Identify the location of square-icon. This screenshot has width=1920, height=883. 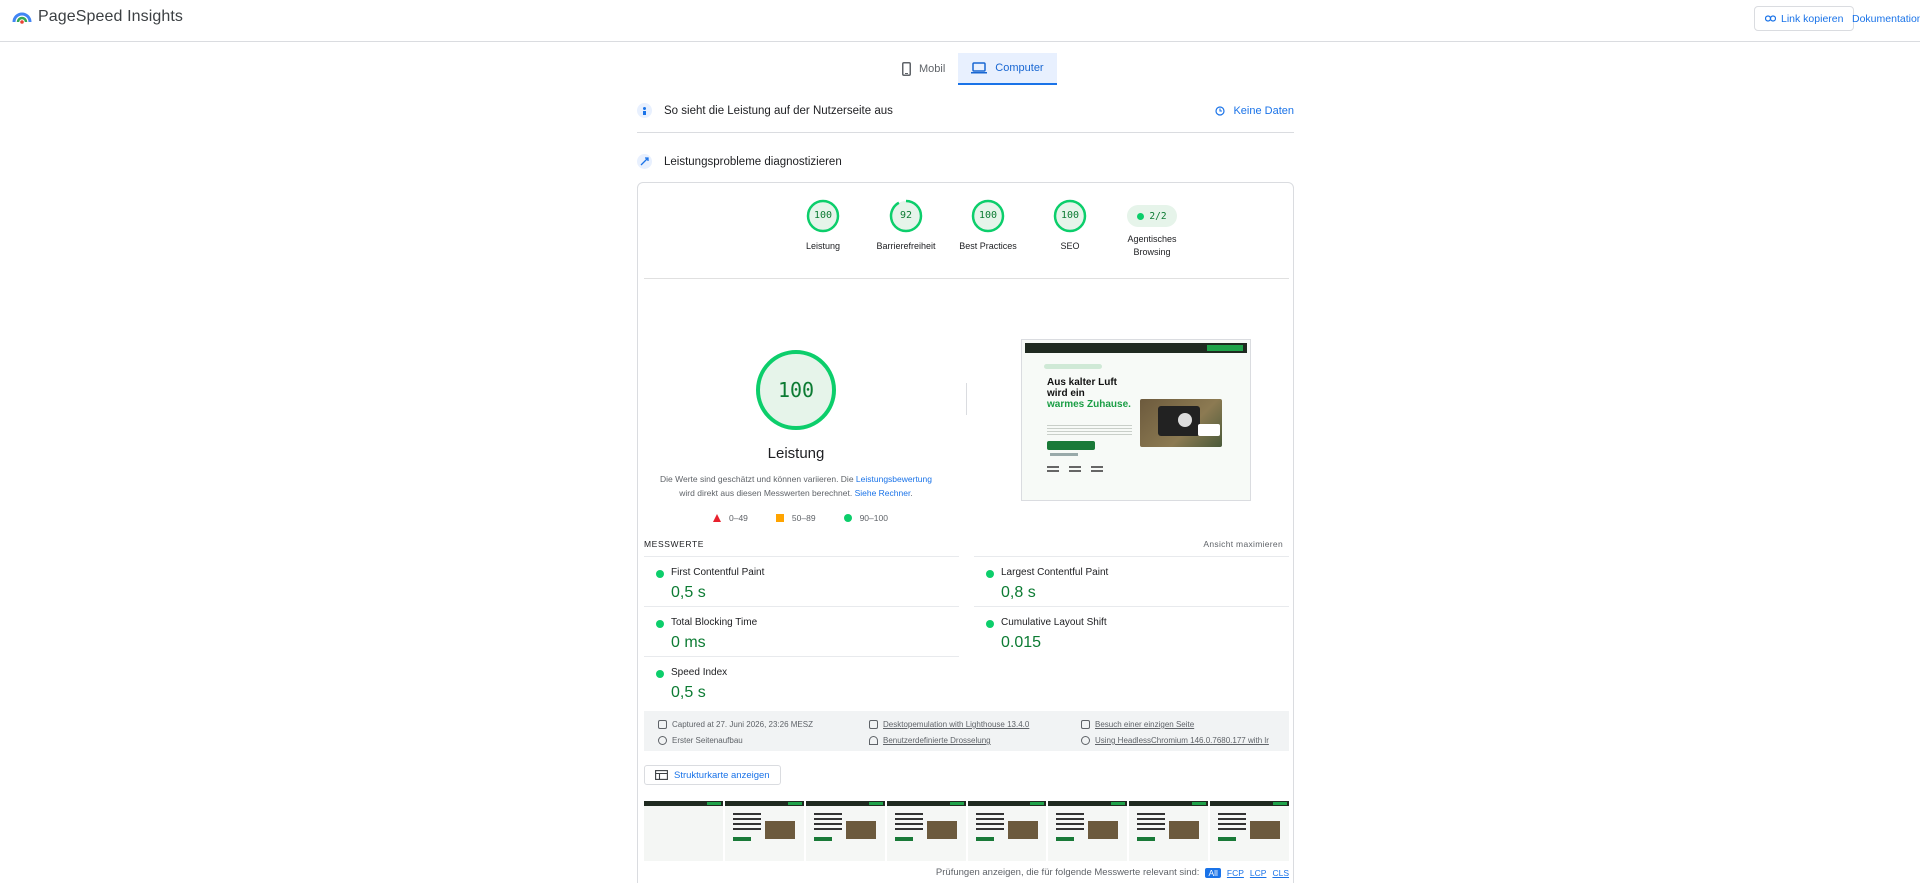
(779, 518).